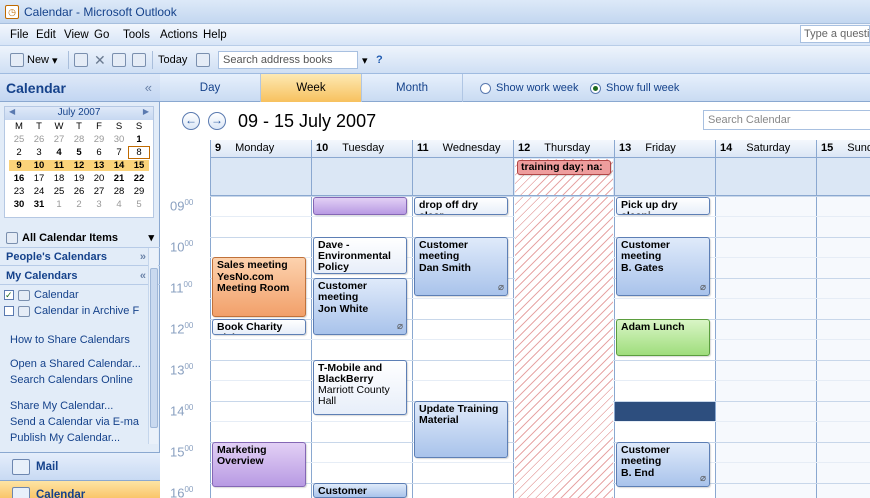  What do you see at coordinates (46, 35) in the screenshot?
I see `menu-edit: Edit` at bounding box center [46, 35].